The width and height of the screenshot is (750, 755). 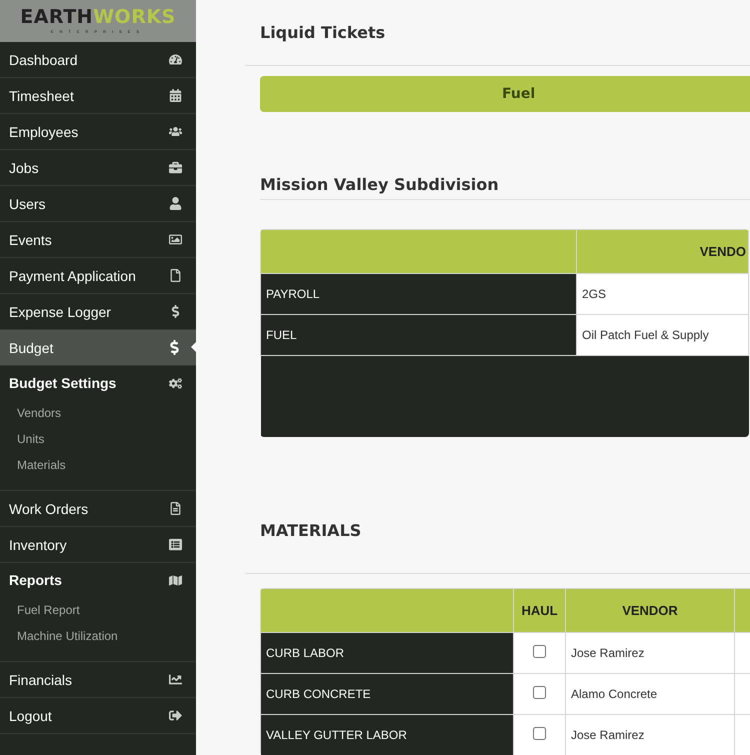 I want to click on dashboard-gauge-icon, so click(x=175, y=59).